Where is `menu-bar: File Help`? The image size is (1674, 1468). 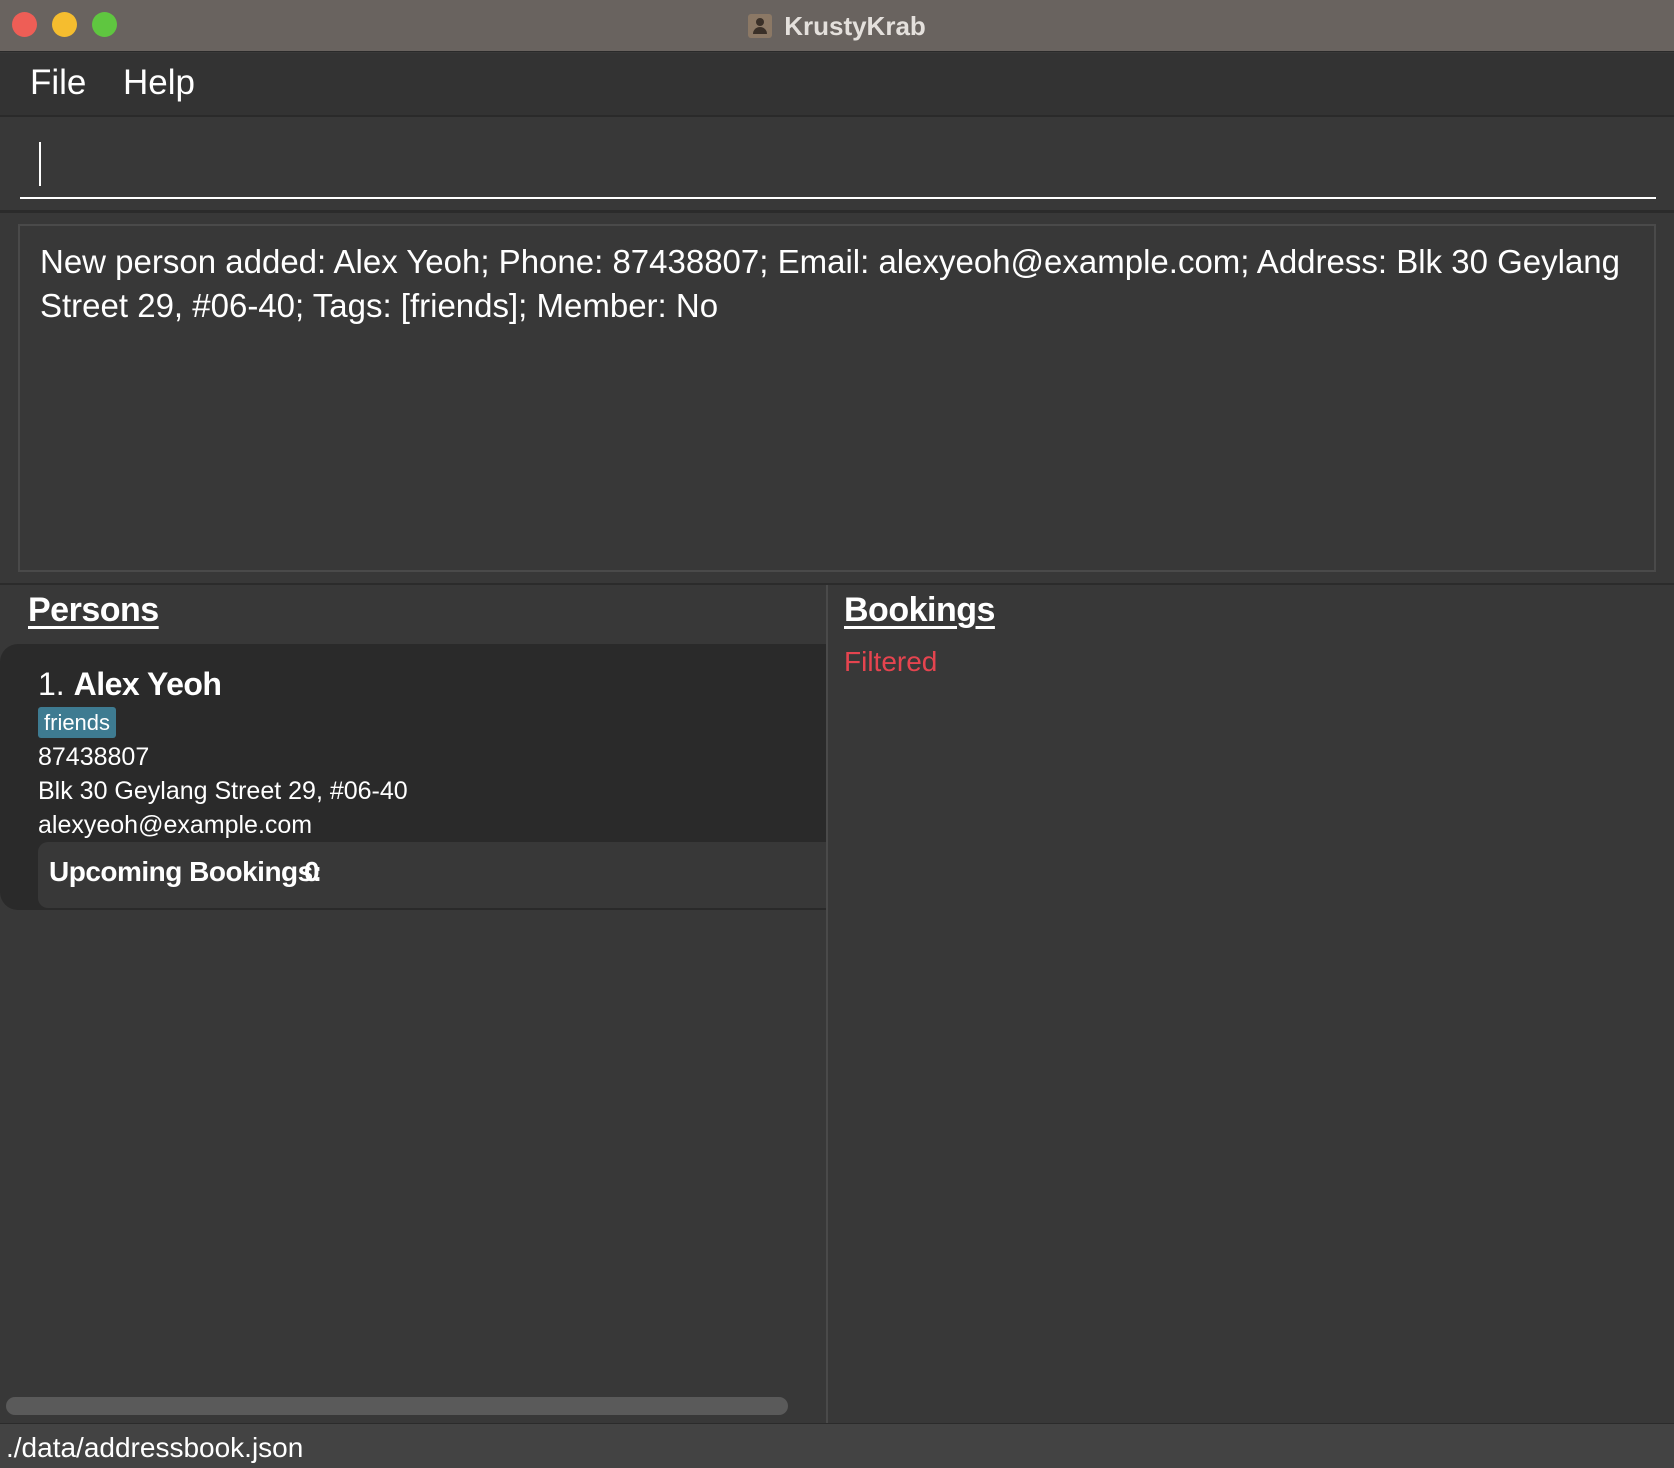
menu-bar: File Help is located at coordinates (837, 85).